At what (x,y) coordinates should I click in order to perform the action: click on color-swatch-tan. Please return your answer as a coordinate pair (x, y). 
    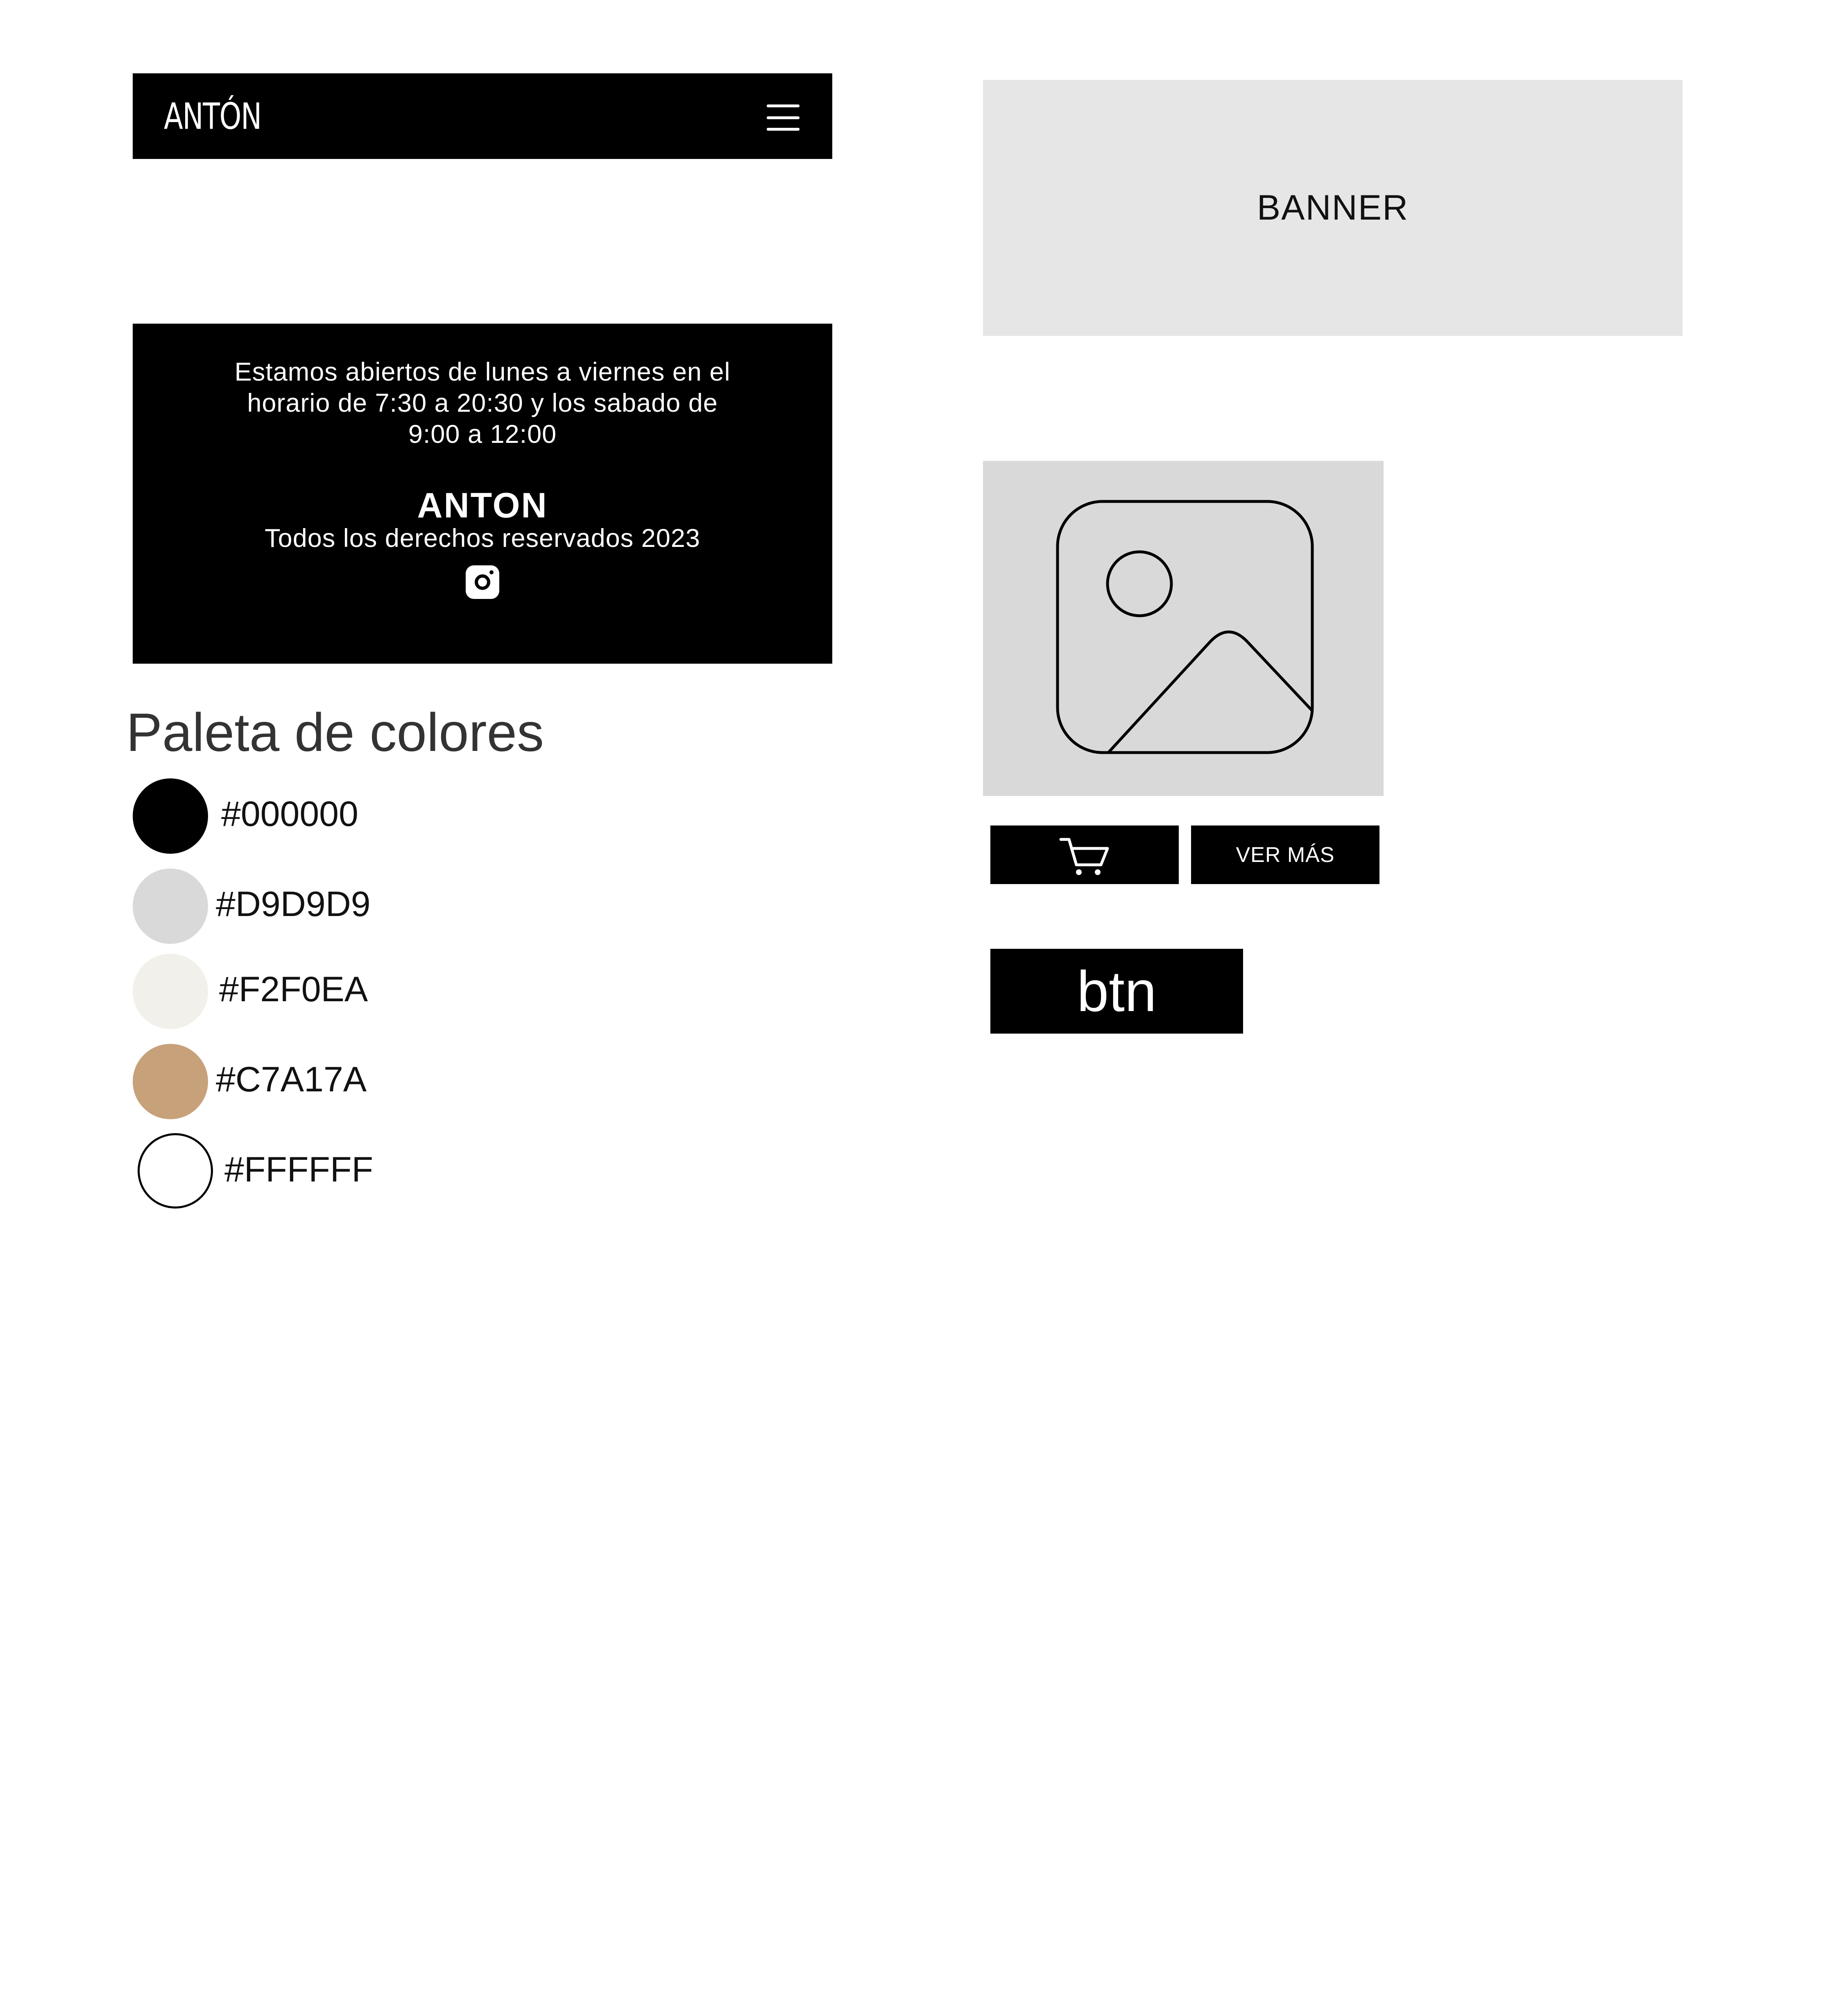
    Looking at the image, I should click on (170, 1081).